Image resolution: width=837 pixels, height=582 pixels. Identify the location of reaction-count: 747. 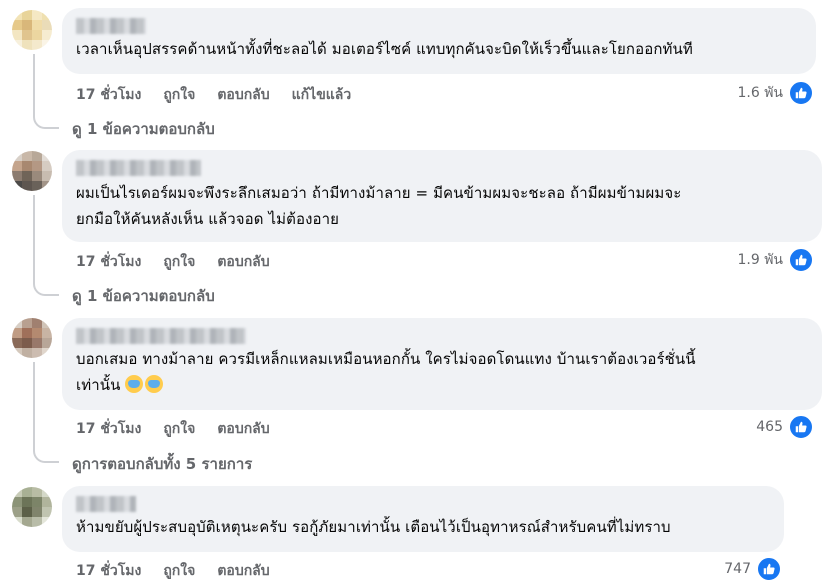
(752, 569).